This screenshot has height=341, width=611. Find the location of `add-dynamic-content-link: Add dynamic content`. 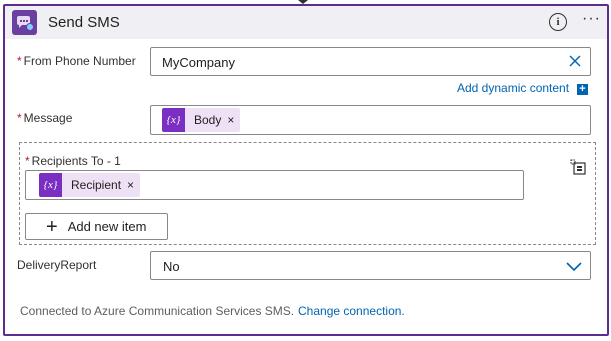

add-dynamic-content-link: Add dynamic content is located at coordinates (513, 88).